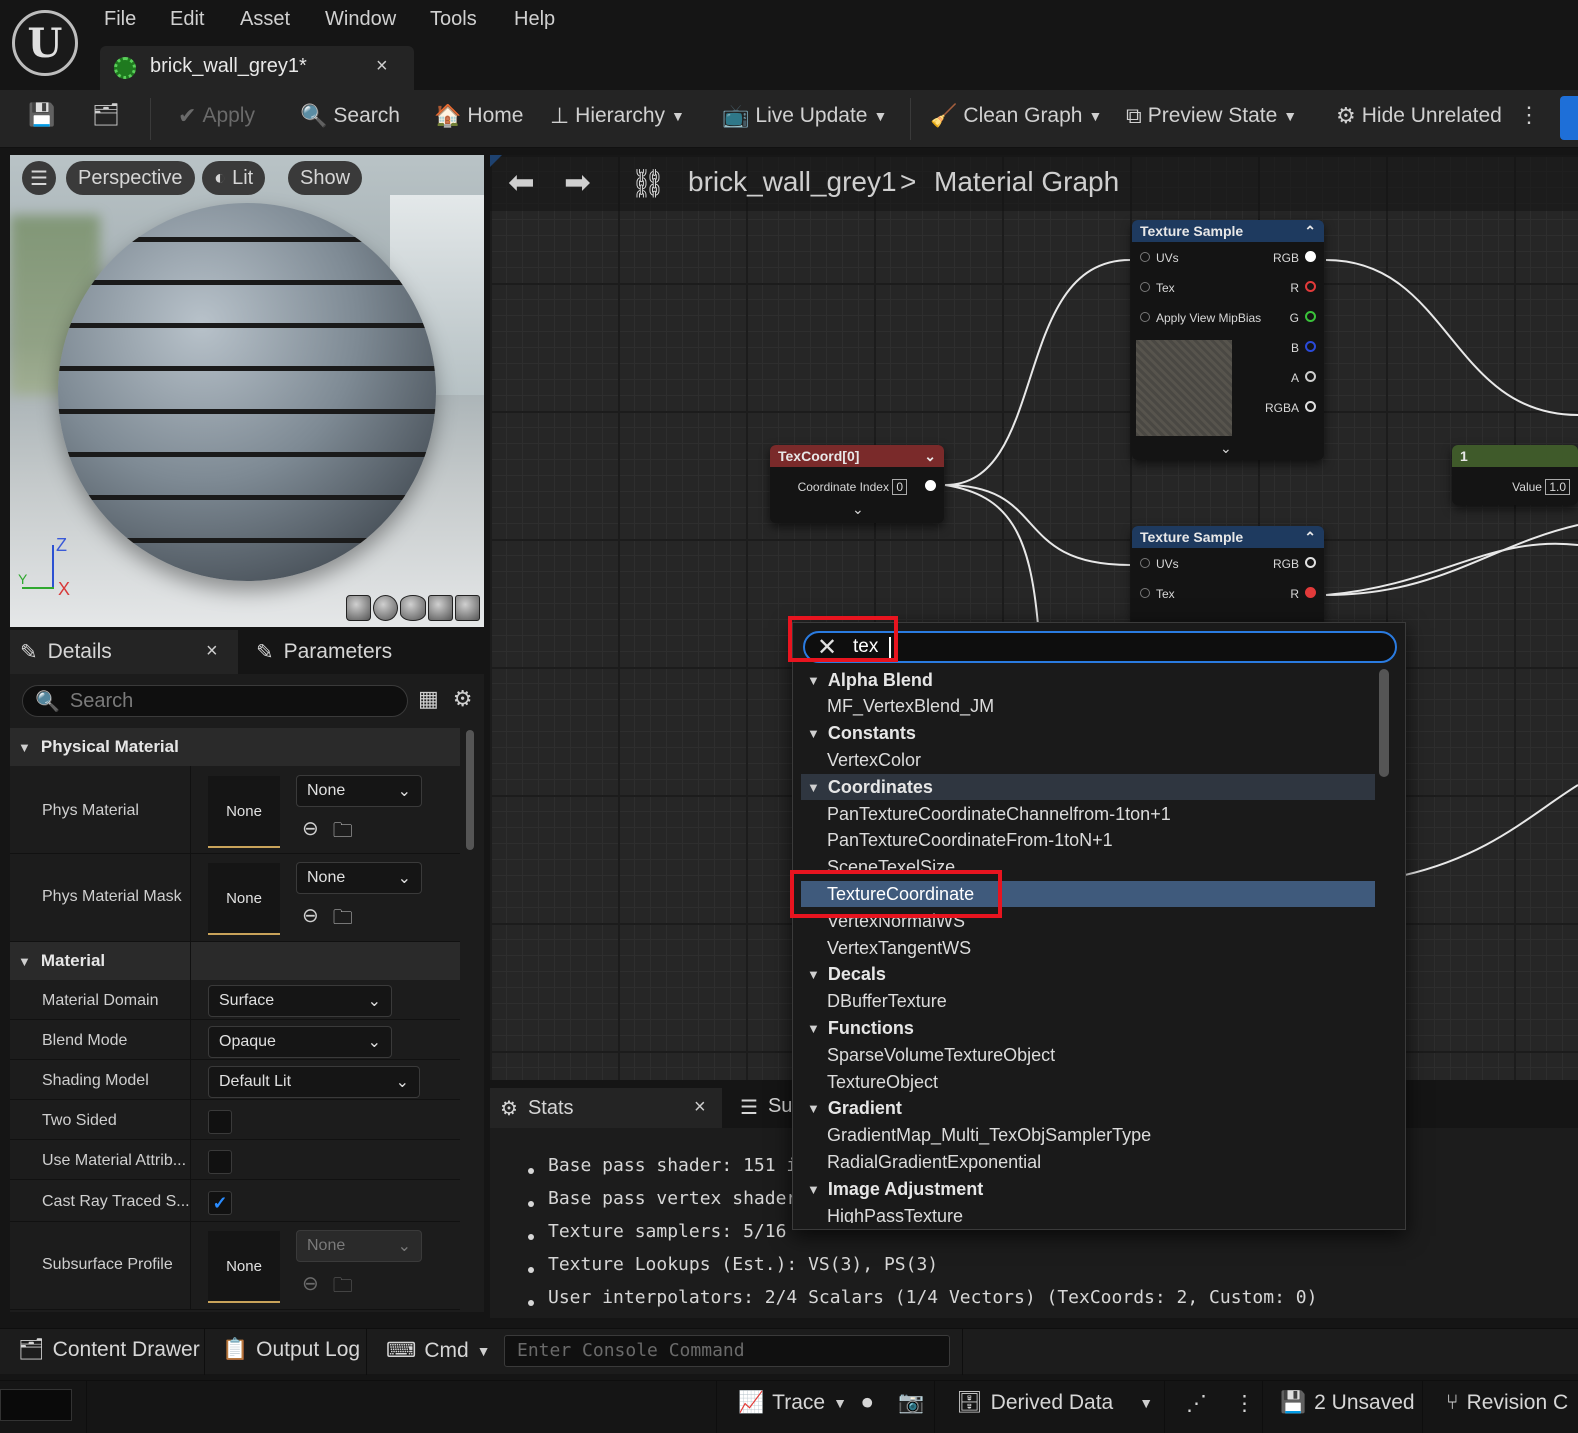  Describe the element at coordinates (1515, 475) in the screenshot. I see `constant-node: 1 Value 1.0` at that location.